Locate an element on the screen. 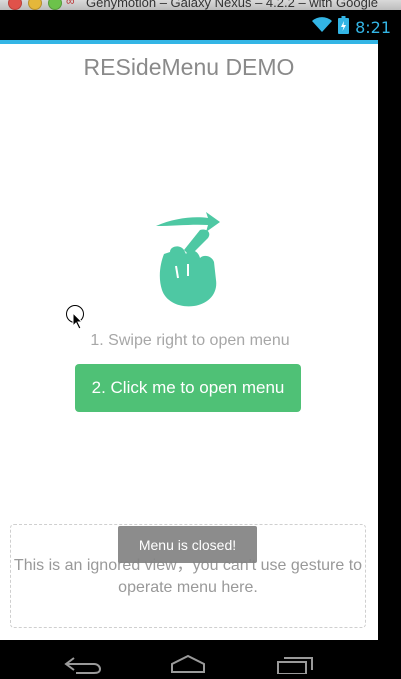  status-bar: 8:21 is located at coordinates (200, 26).